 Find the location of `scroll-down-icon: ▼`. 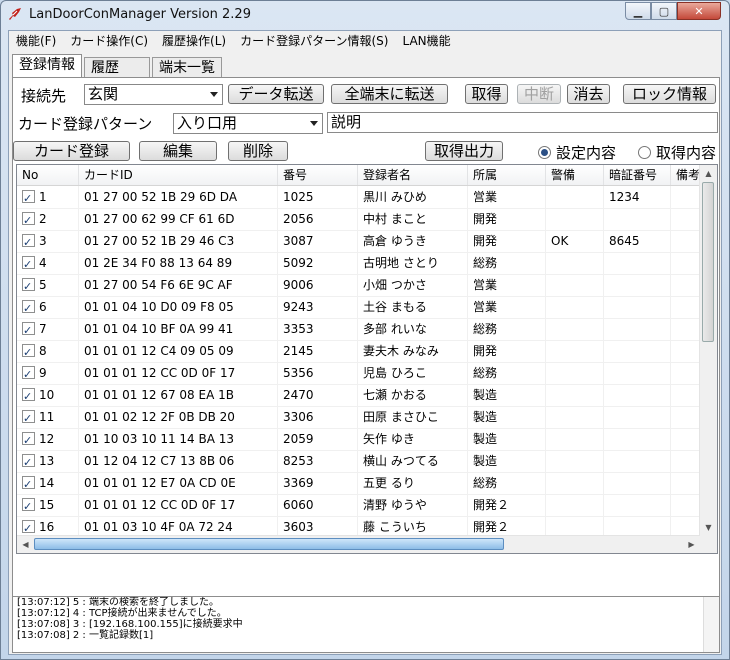

scroll-down-icon: ▼ is located at coordinates (708, 527).